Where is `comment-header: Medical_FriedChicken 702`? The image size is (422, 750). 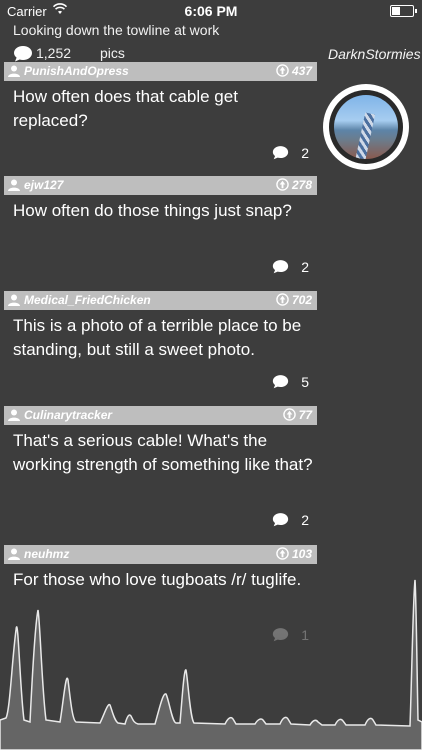 comment-header: Medical_FriedChicken 702 is located at coordinates (160, 300).